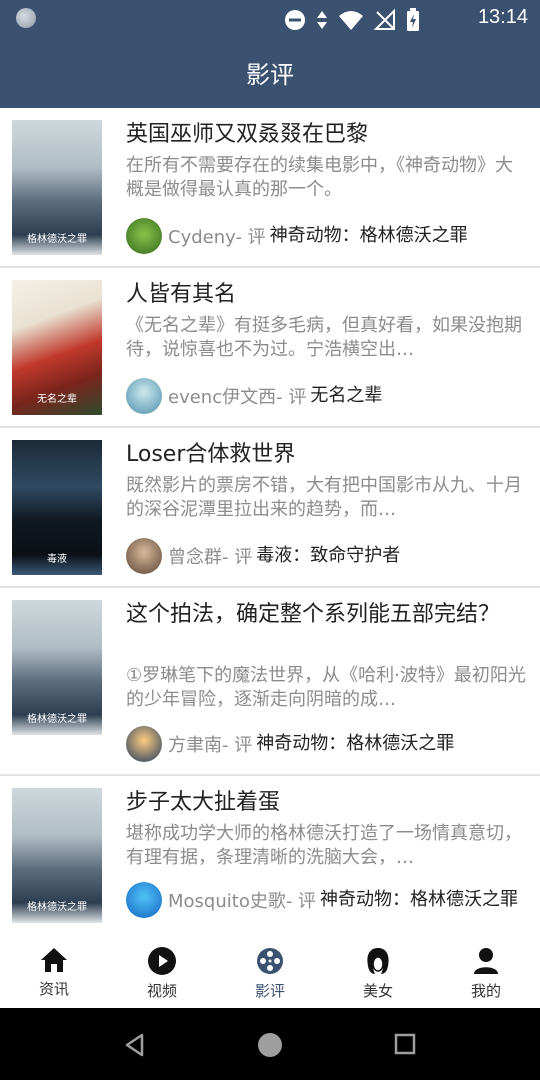 The image size is (540, 1080). I want to click on tab-label: 影评, so click(269, 991).